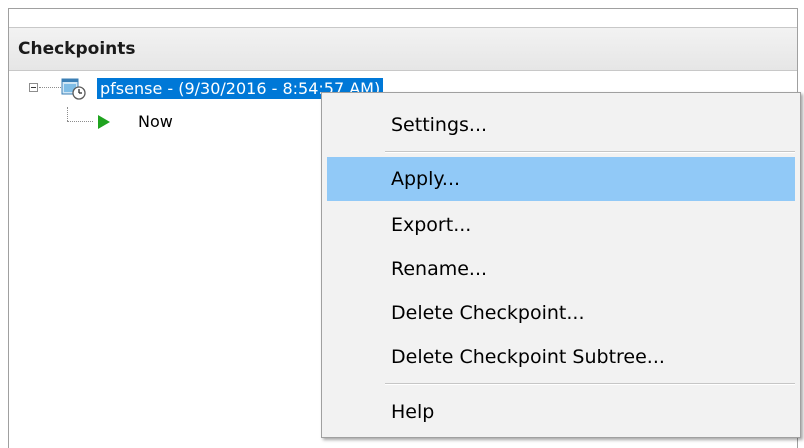  Describe the element at coordinates (413, 412) in the screenshot. I see `menu-item-label: Help` at that location.